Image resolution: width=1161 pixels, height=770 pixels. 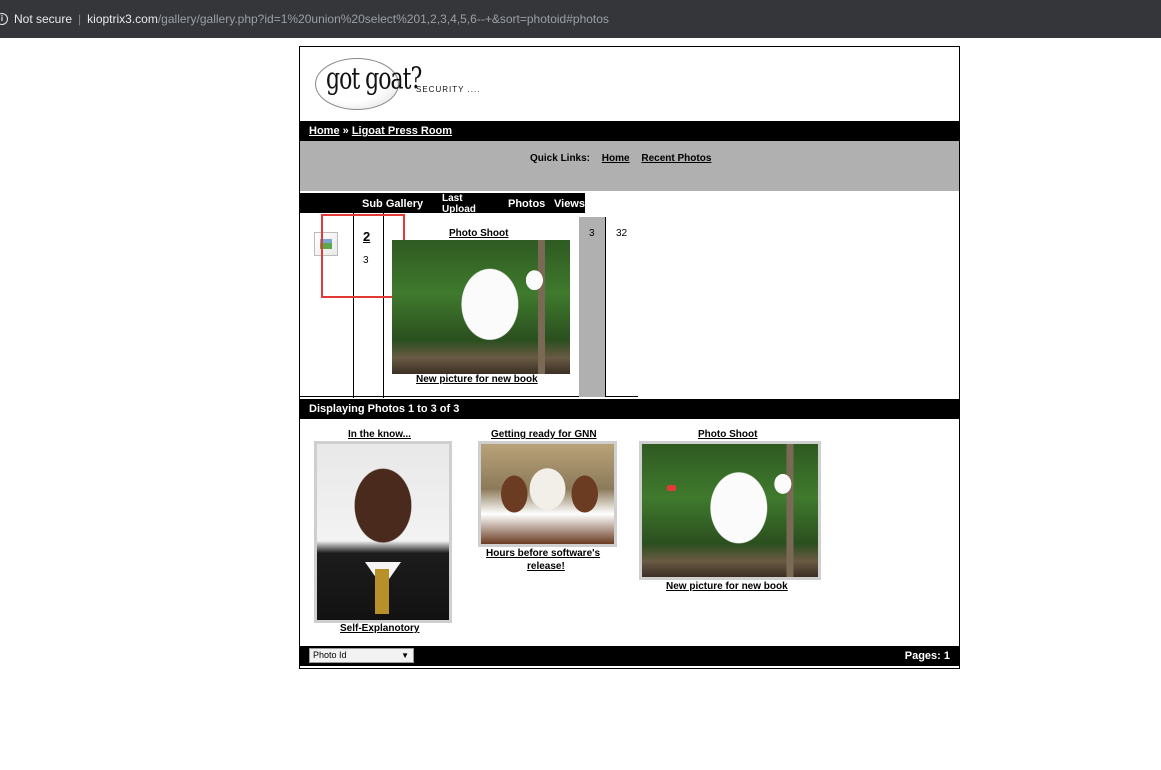 I want to click on quick-link-home: Home, so click(x=616, y=158).